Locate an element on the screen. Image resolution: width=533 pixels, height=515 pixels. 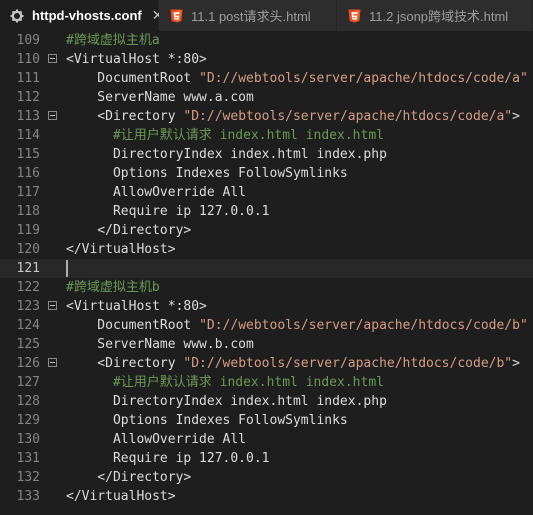
code-line: 118 Require ip 127.0.0.1 is located at coordinates (266, 211).